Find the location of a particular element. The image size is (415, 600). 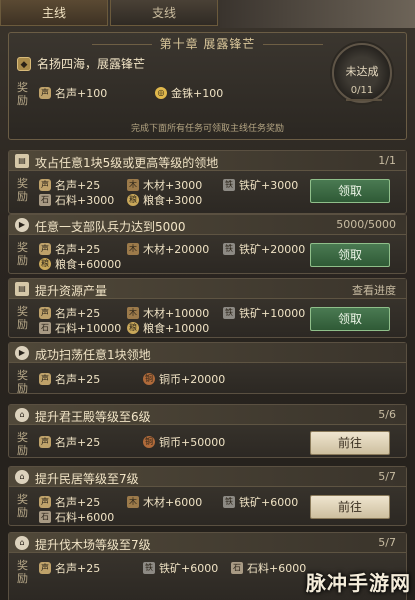

reward-text: 粮食+60000 is located at coordinates (88, 264).